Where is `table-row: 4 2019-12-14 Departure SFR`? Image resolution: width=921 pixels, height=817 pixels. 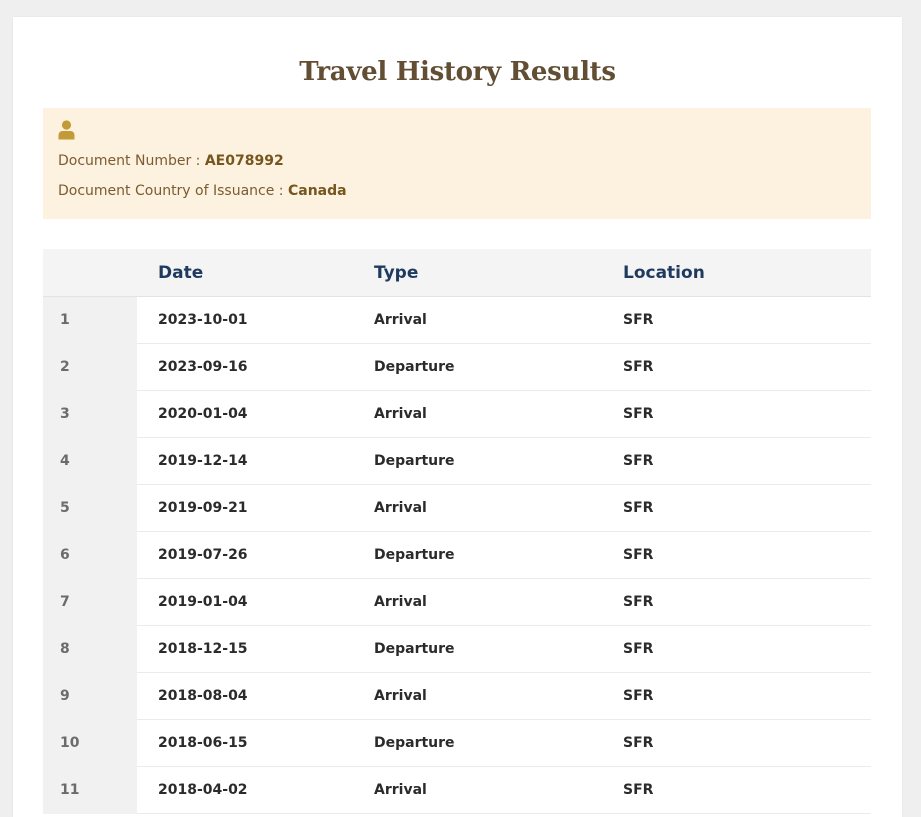 table-row: 4 2019-12-14 Departure SFR is located at coordinates (457, 461).